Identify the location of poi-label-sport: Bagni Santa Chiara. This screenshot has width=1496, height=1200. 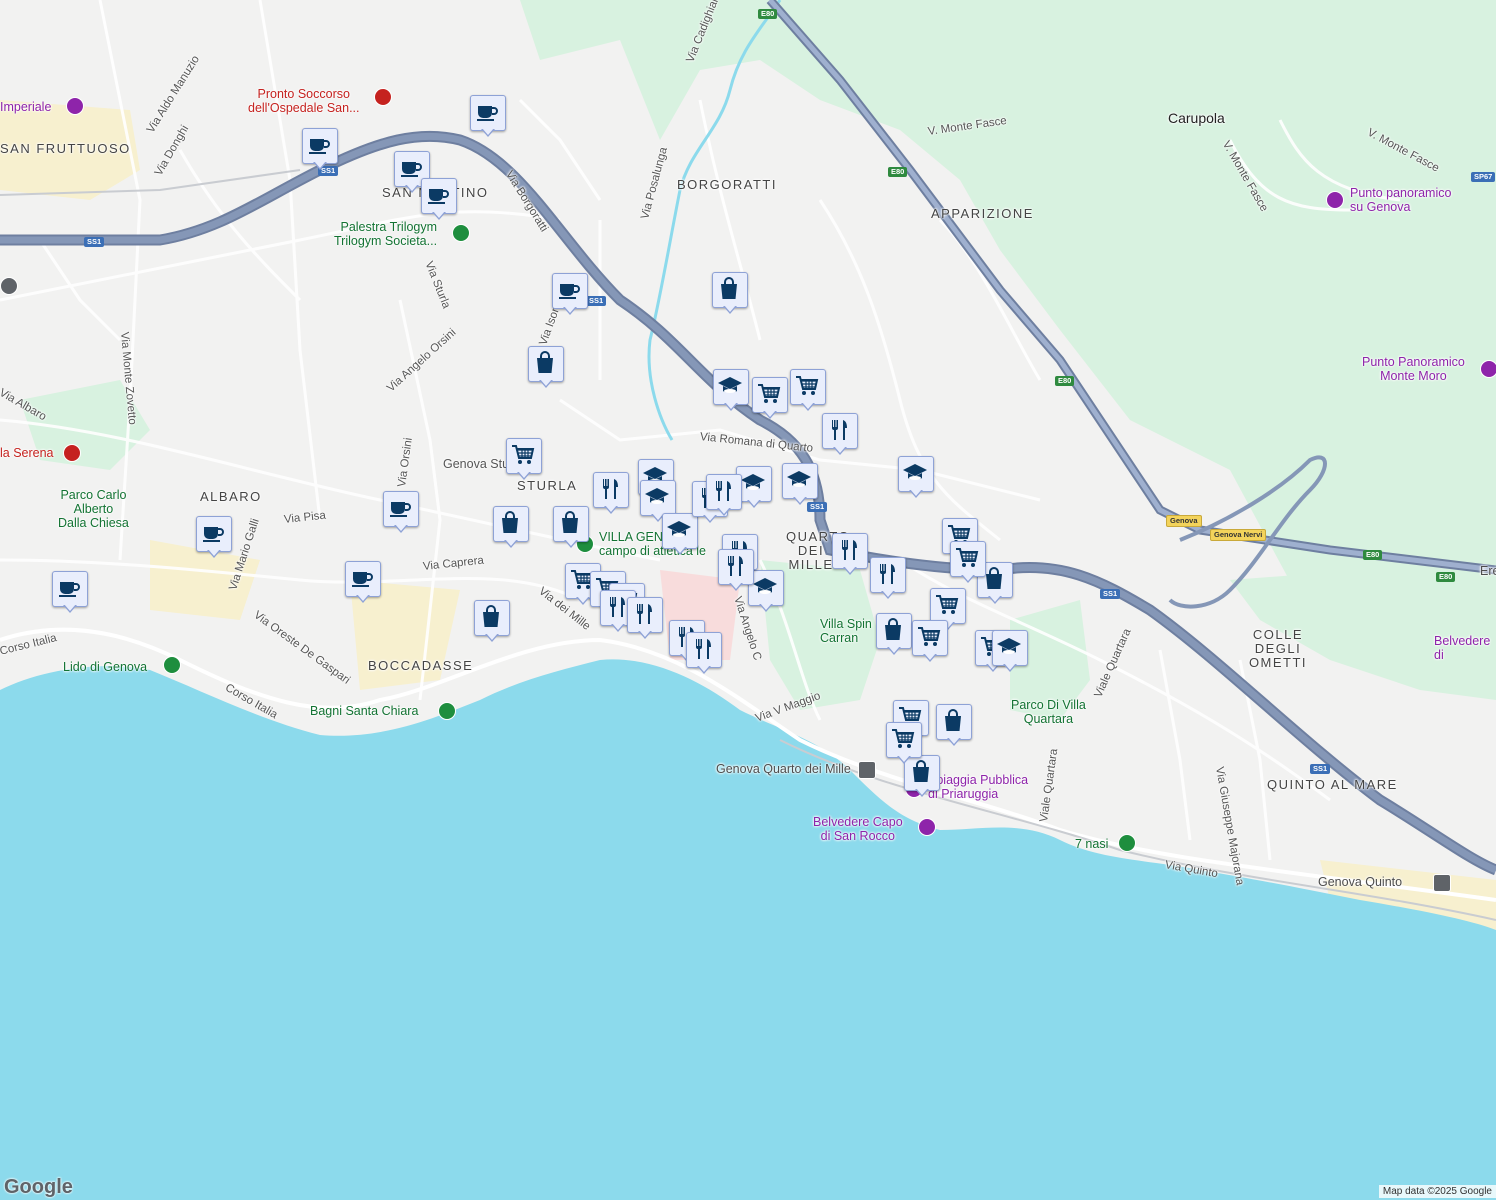
(364, 711).